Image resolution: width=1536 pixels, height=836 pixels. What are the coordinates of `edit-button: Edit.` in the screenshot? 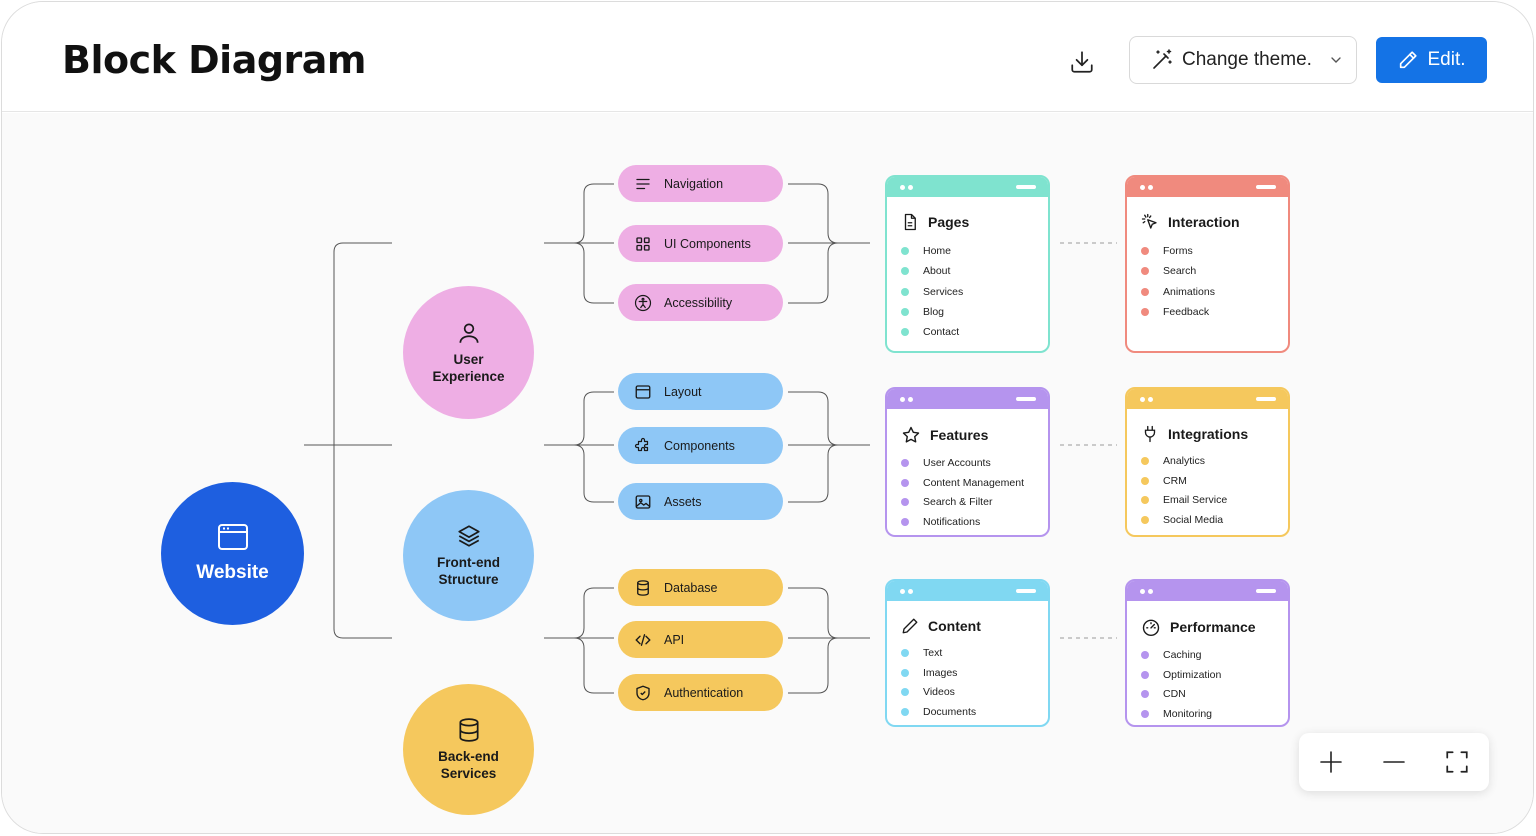 It's located at (1431, 60).